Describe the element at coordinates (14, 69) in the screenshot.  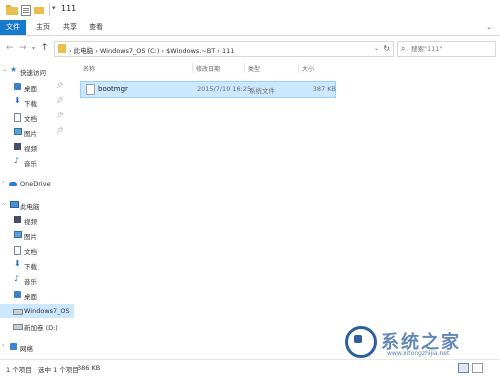
I see `star-icon: ★` at that location.